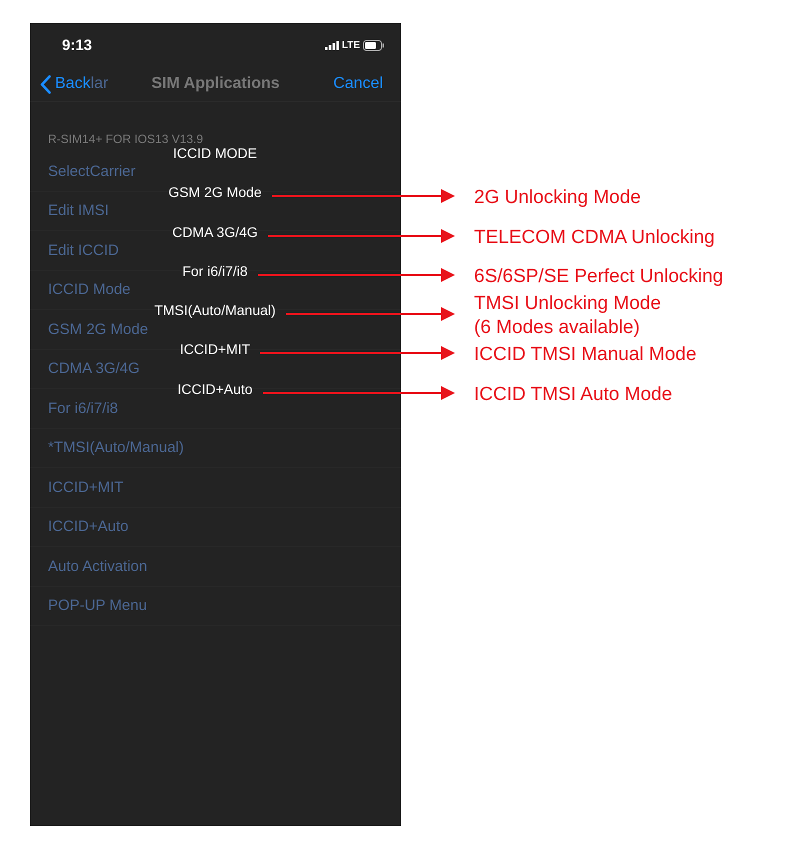 The width and height of the screenshot is (800, 846). Describe the element at coordinates (215, 310) in the screenshot. I see `menu-option: TMSI(Auto/Manual)` at that location.